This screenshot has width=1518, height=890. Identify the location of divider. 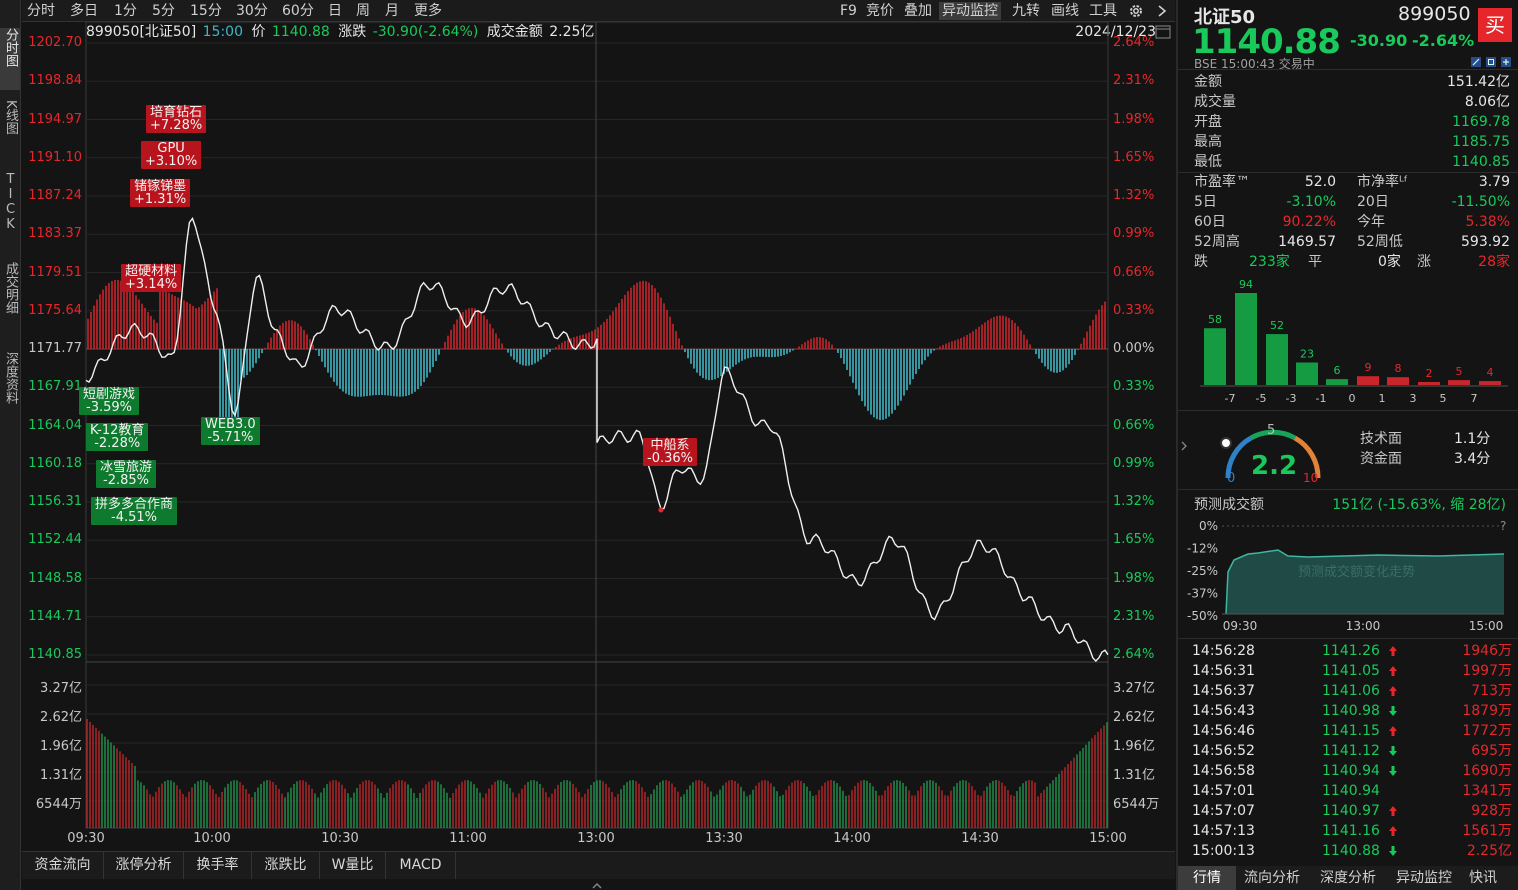
(1348, 410).